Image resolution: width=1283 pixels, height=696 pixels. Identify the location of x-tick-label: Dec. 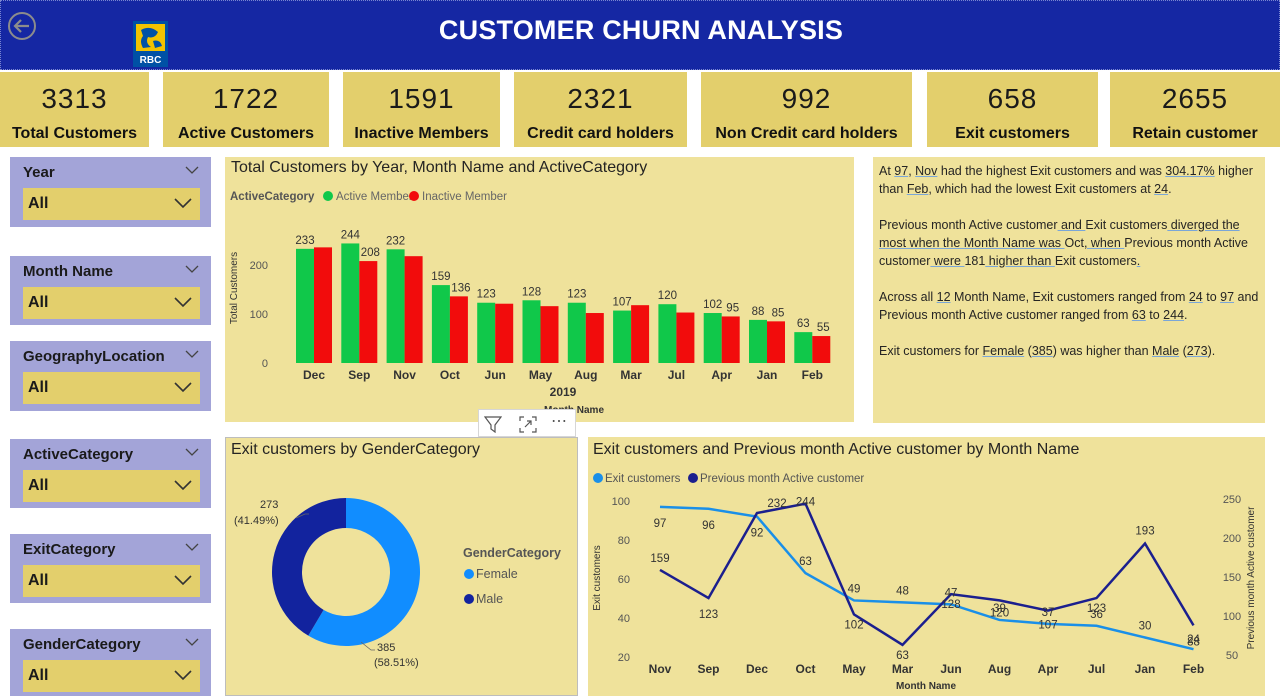
(757, 669).